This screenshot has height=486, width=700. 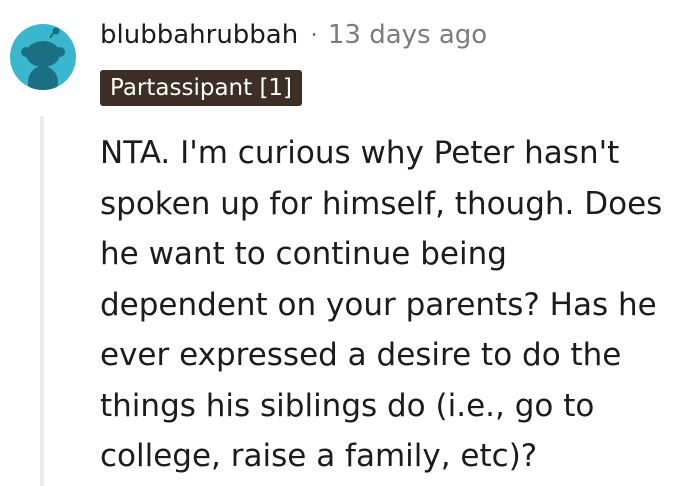 What do you see at coordinates (199, 35) in the screenshot?
I see `username-link: blubbahrubbah` at bounding box center [199, 35].